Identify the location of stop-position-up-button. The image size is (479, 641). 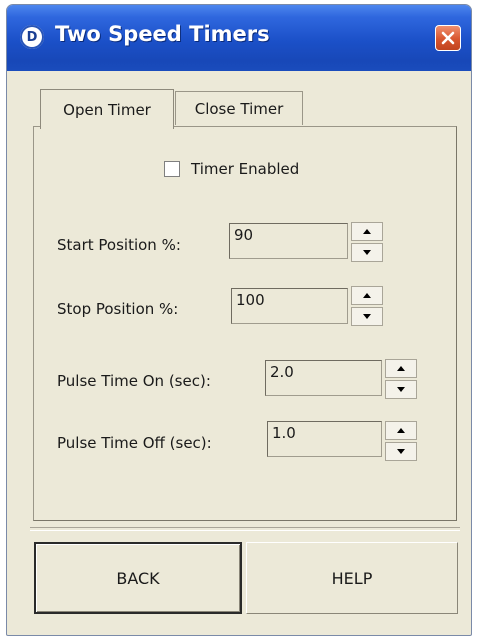
(367, 295).